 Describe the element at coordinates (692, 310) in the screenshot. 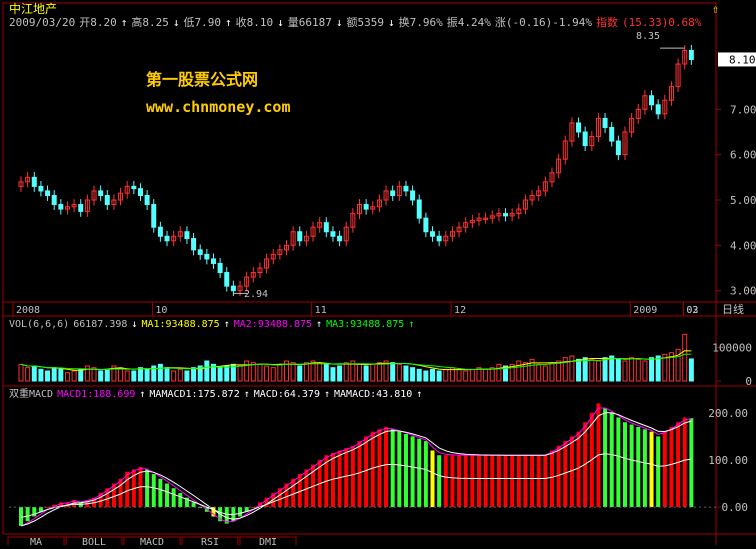

I see `date-label: 03` at that location.